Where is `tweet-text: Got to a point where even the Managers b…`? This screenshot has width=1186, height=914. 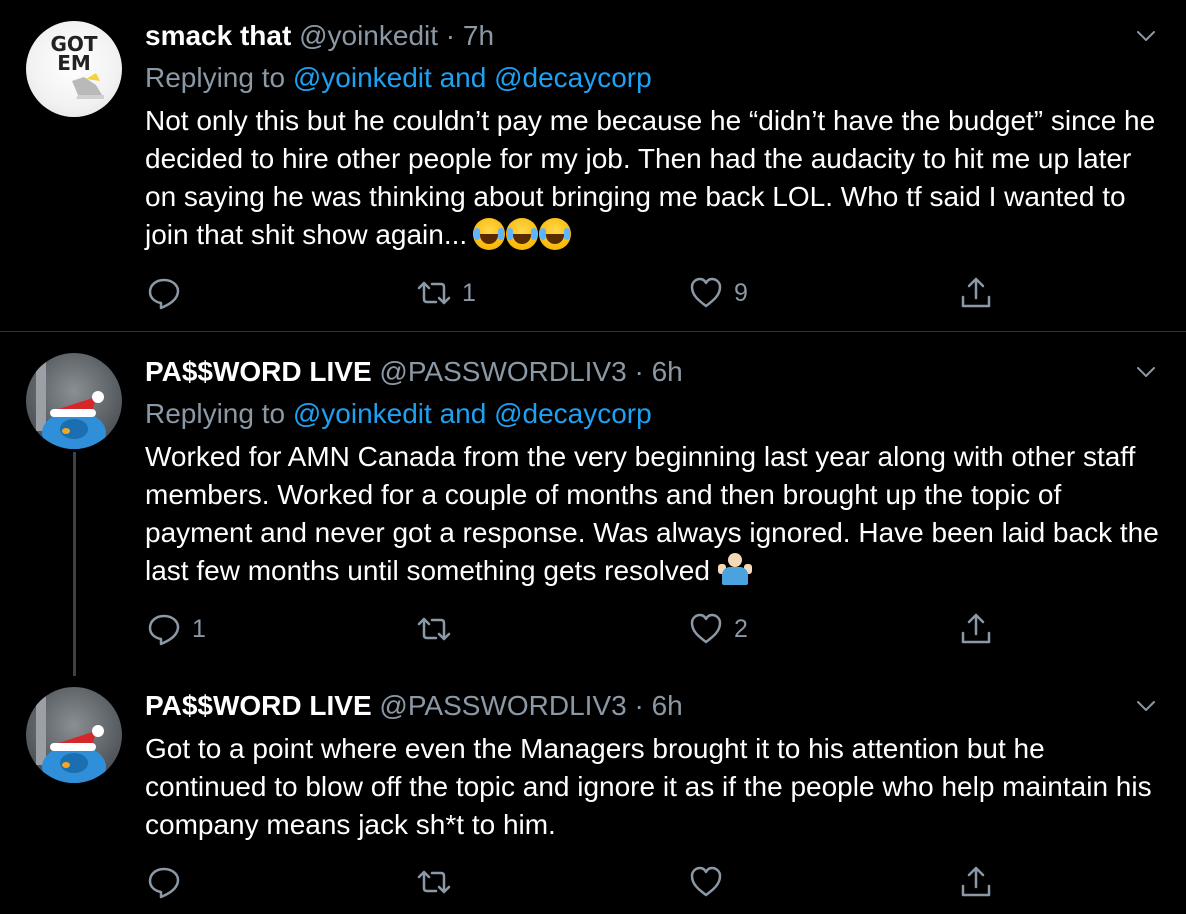 tweet-text: Got to a point where even the Managers b… is located at coordinates (655, 787).